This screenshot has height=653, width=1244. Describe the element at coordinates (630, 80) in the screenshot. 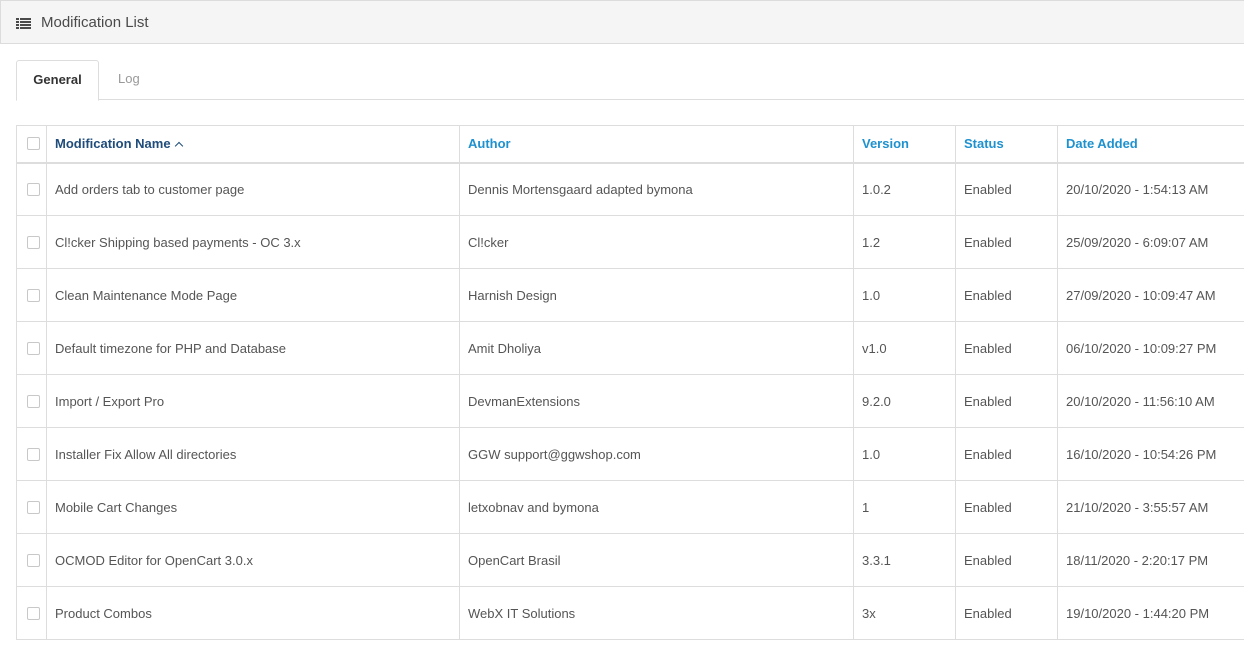

I see `tab-bar: General Log` at that location.